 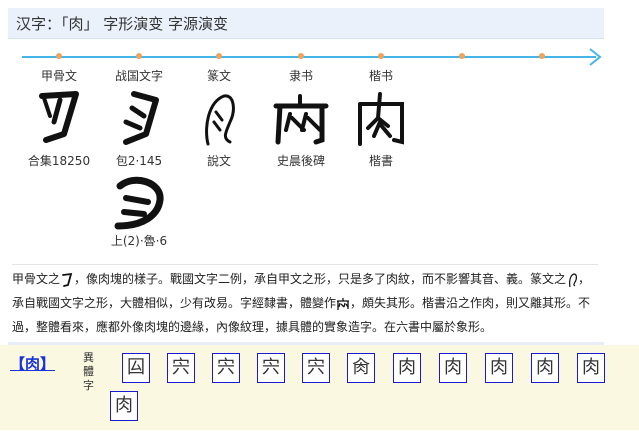 I want to click on source-label: 上(2)·魯·6, so click(x=139, y=241).